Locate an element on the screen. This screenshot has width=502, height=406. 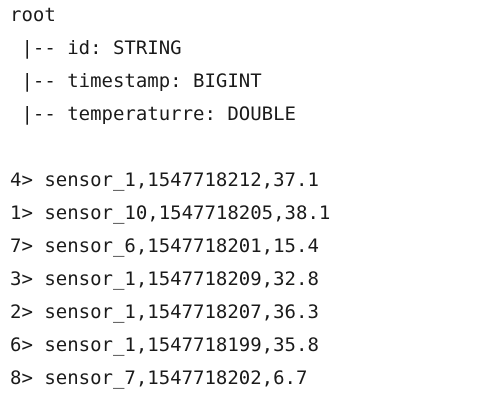
partition-prefix: 6> is located at coordinates (21, 345).